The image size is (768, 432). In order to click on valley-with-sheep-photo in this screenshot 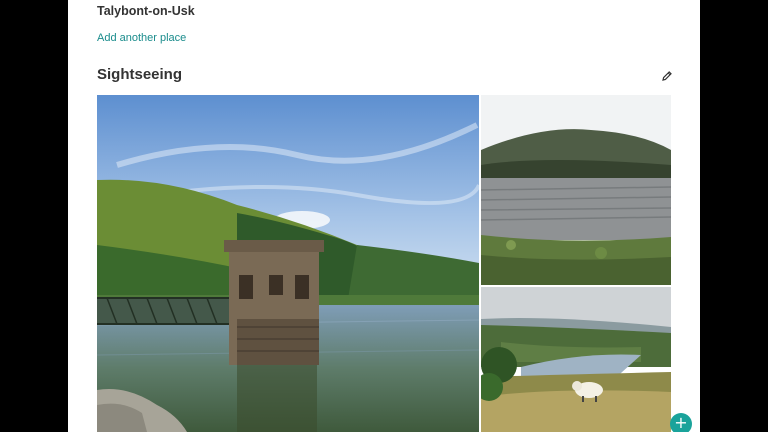, I will do `click(576, 359)`.